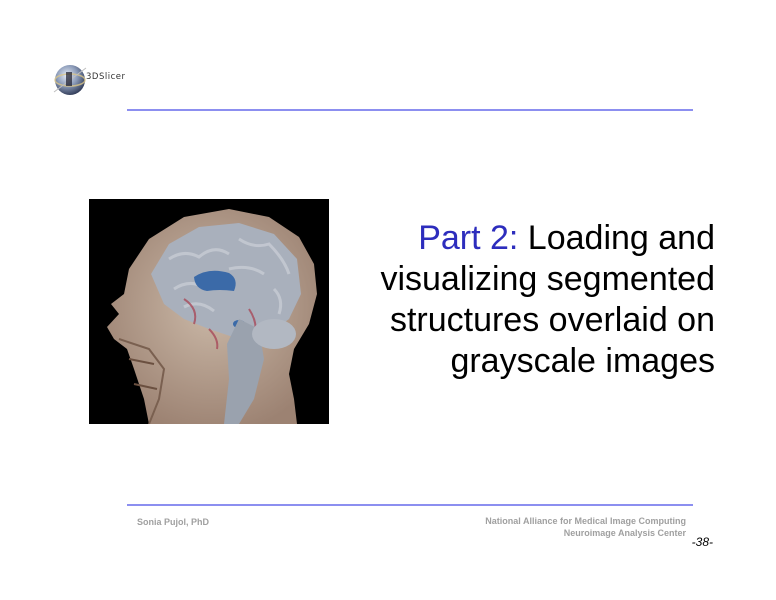  Describe the element at coordinates (70, 80) in the screenshot. I see `slicer-globe-icon` at that location.